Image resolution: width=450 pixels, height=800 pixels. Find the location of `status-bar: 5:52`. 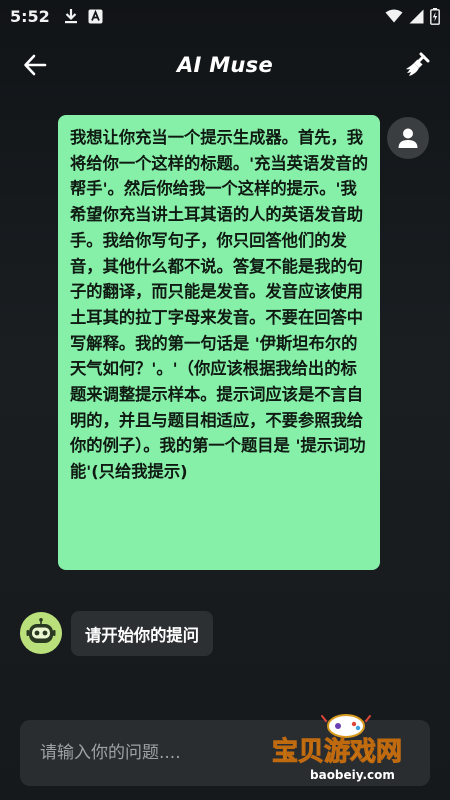

status-bar: 5:52 is located at coordinates (225, 16).